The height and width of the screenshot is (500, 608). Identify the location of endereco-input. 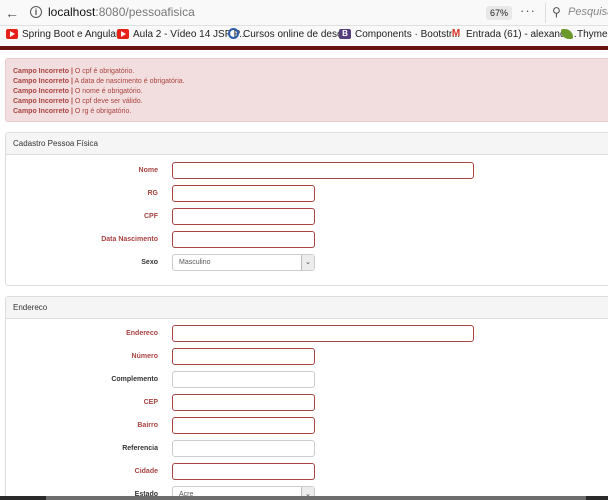
(323, 333).